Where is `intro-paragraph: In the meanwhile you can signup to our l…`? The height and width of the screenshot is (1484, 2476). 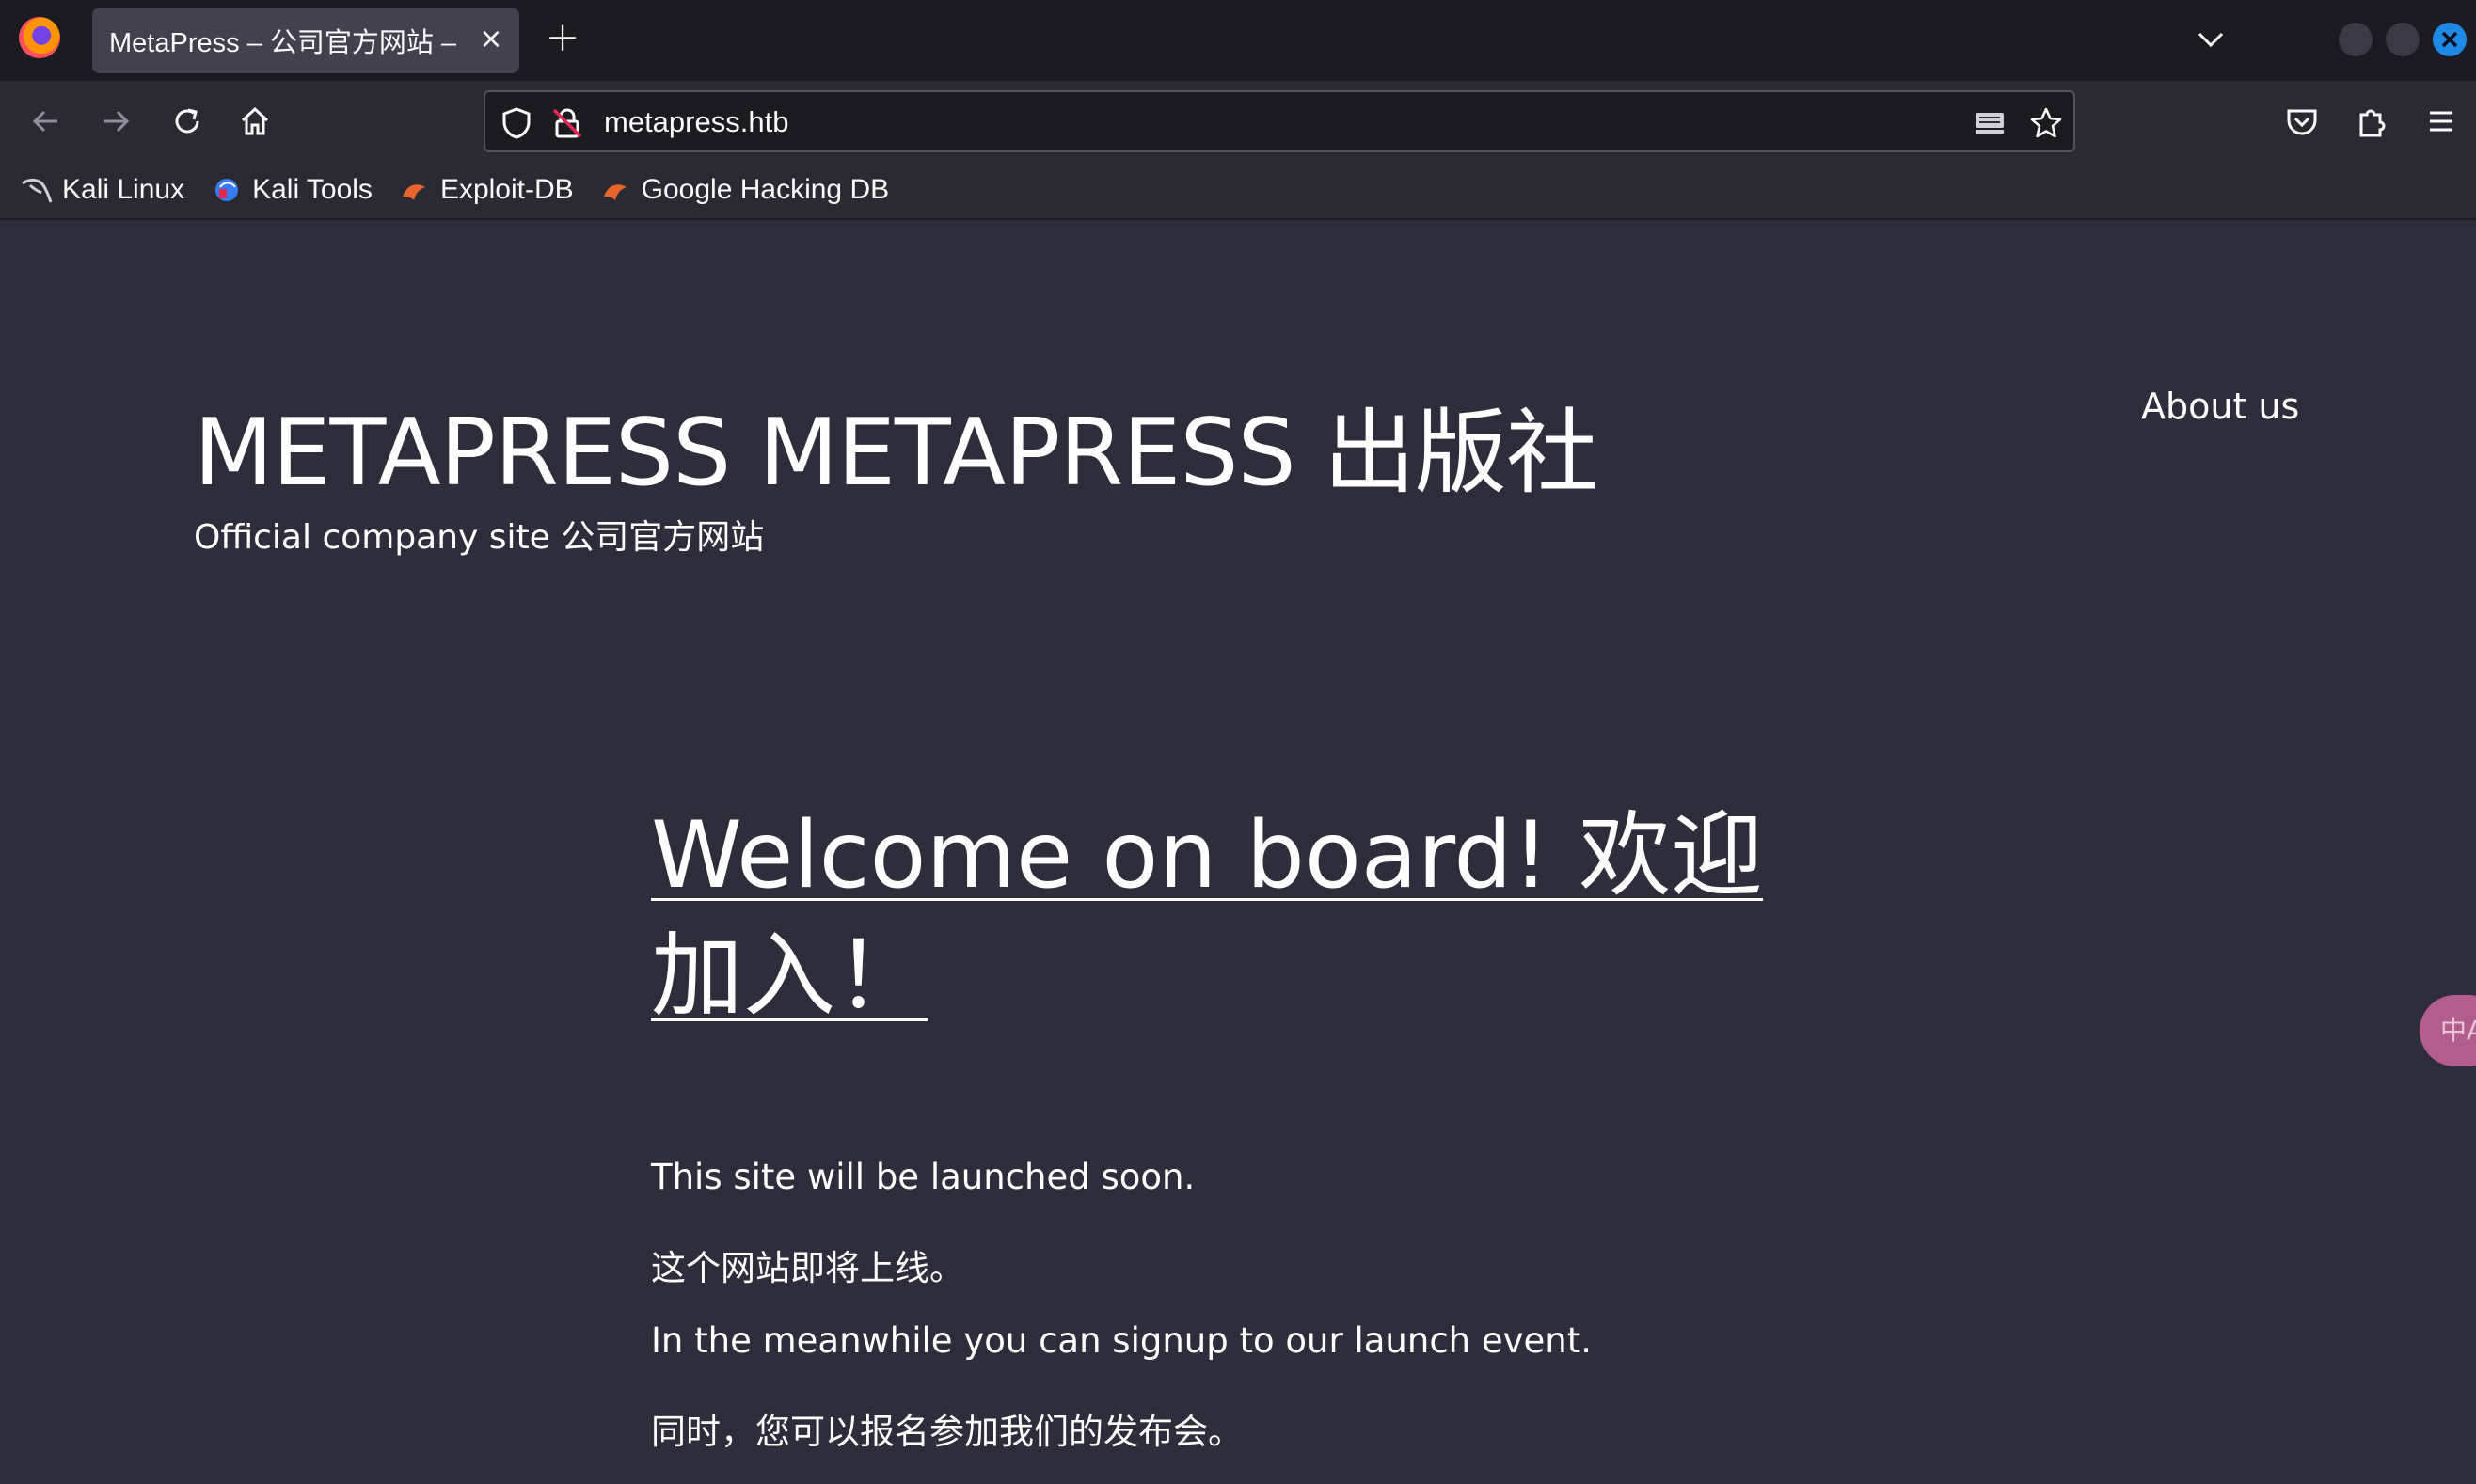
intro-paragraph: In the meanwhile you can signup to our l… is located at coordinates (1122, 1340).